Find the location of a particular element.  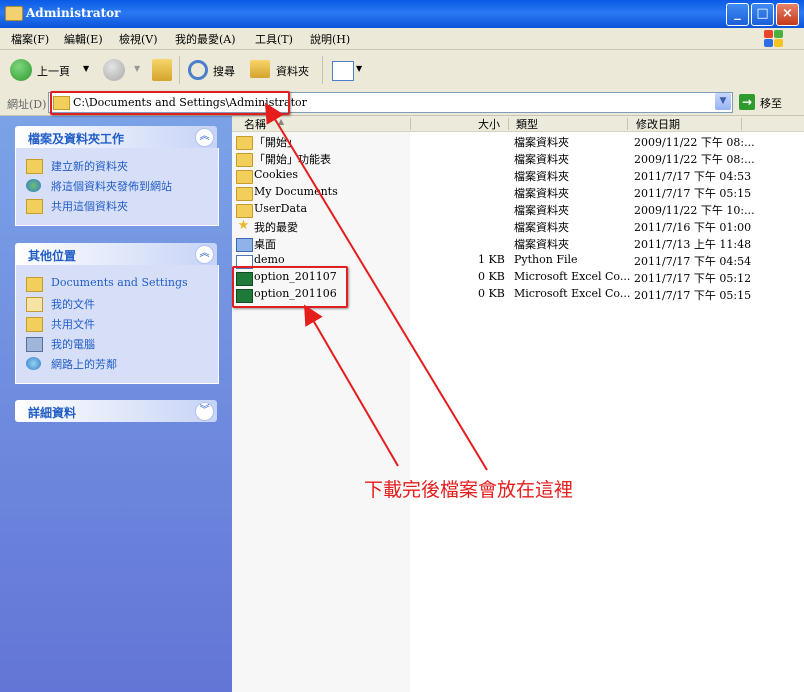

annotation-arrows is located at coordinates (376, 286).